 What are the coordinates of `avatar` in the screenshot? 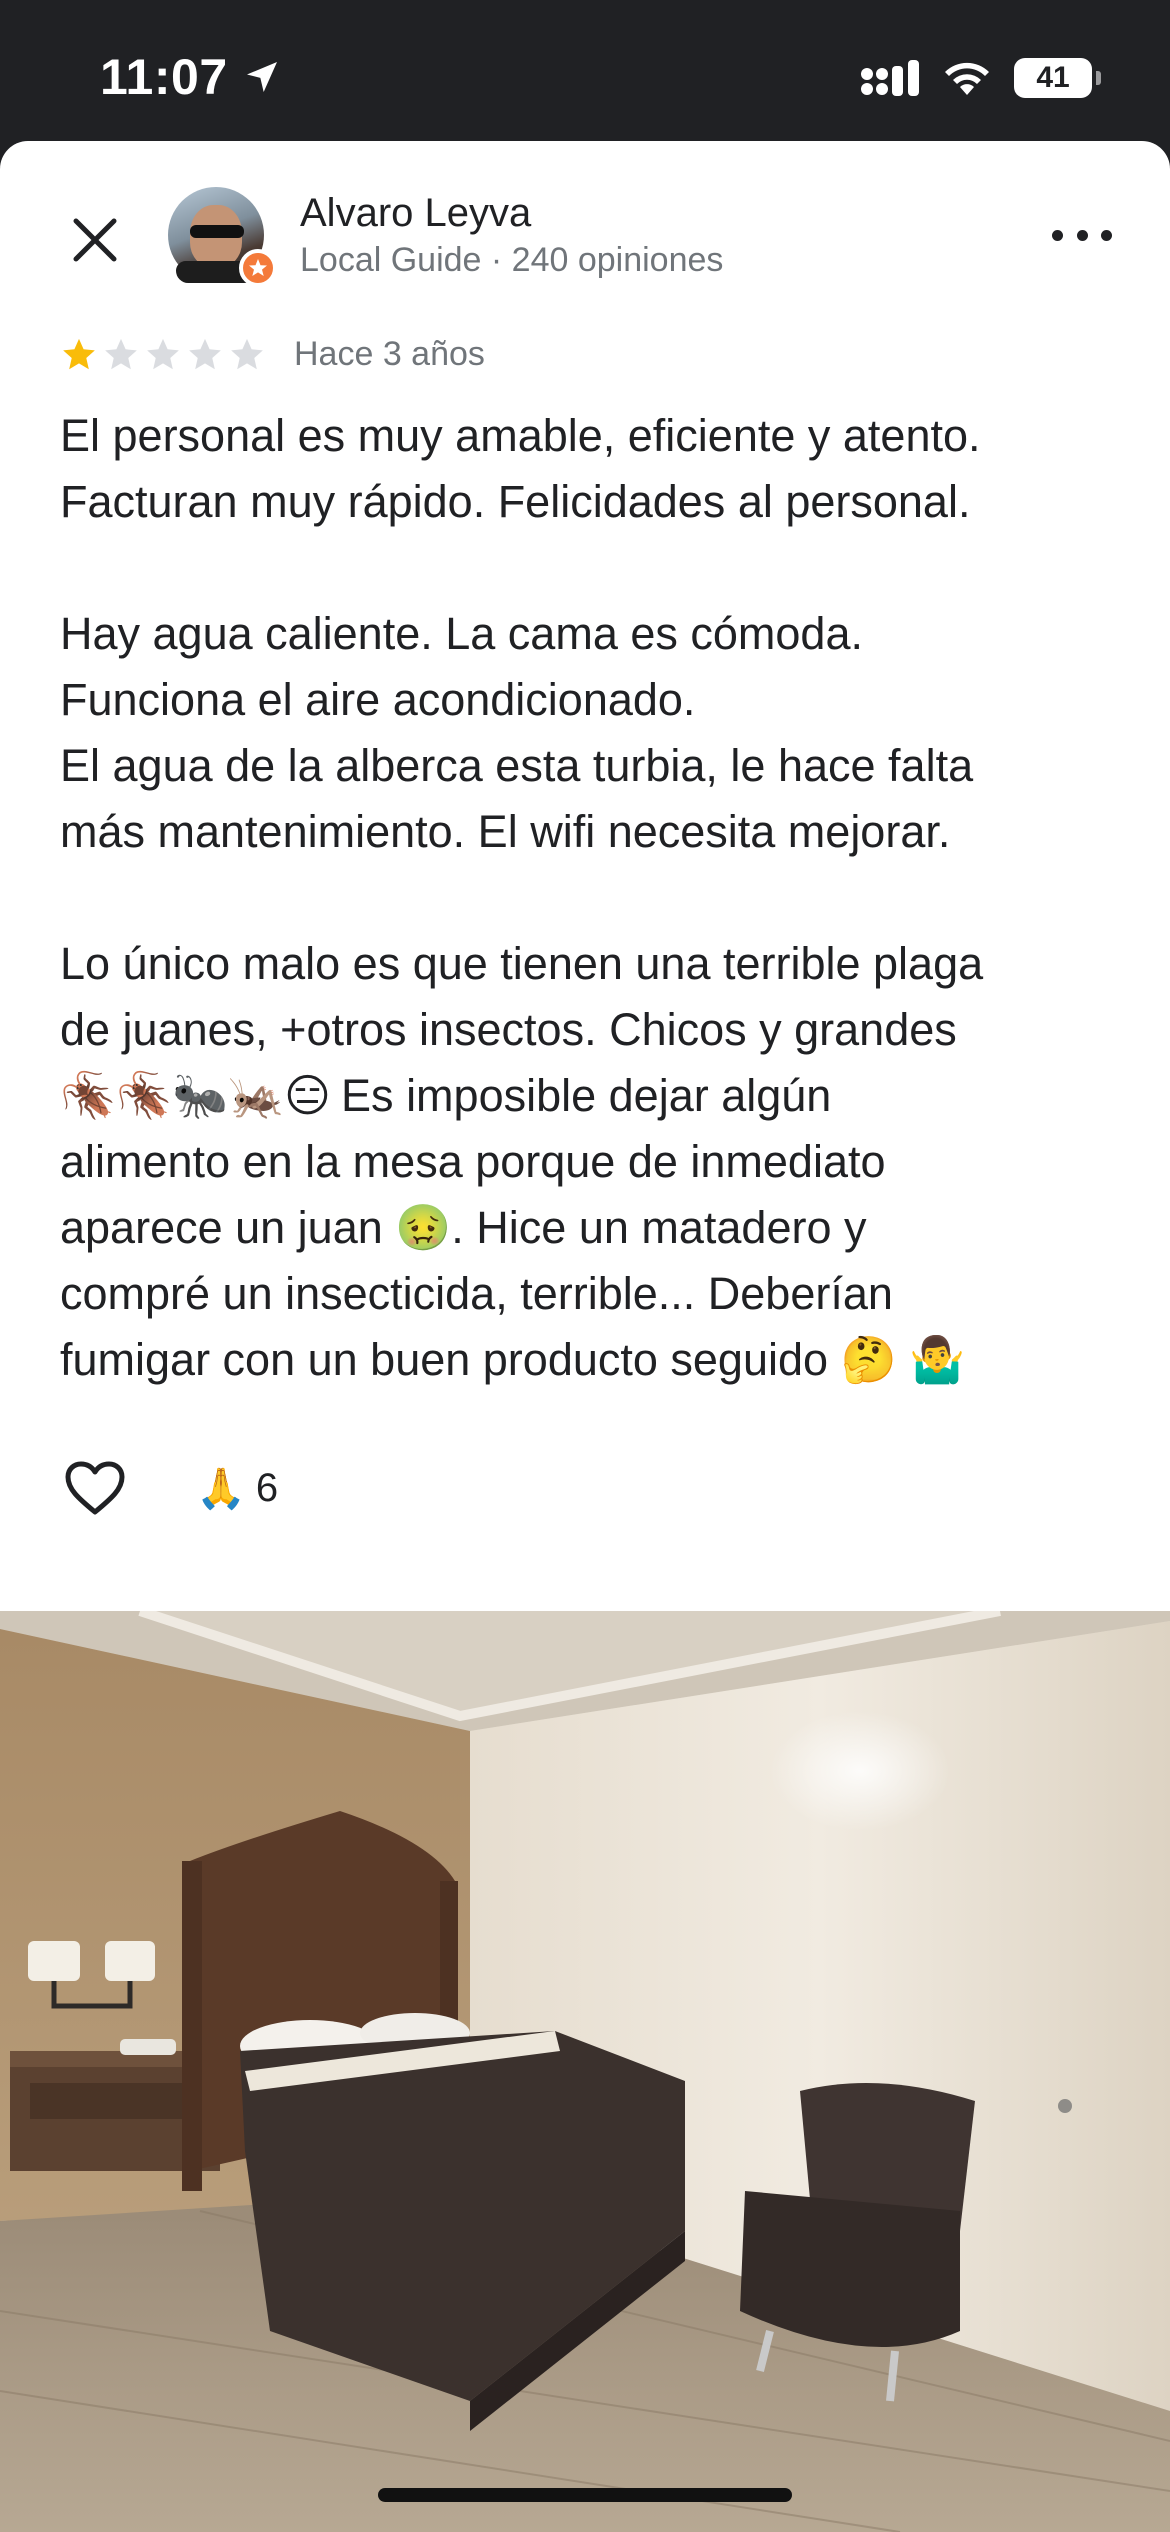 It's located at (222, 237).